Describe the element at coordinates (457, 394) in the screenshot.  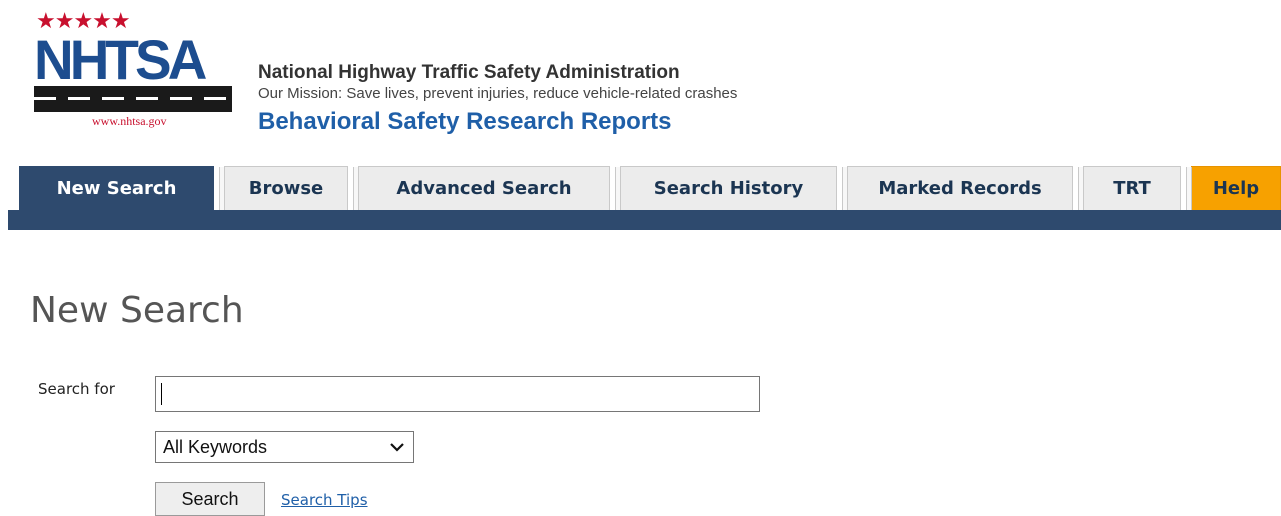
I see `search-input` at that location.